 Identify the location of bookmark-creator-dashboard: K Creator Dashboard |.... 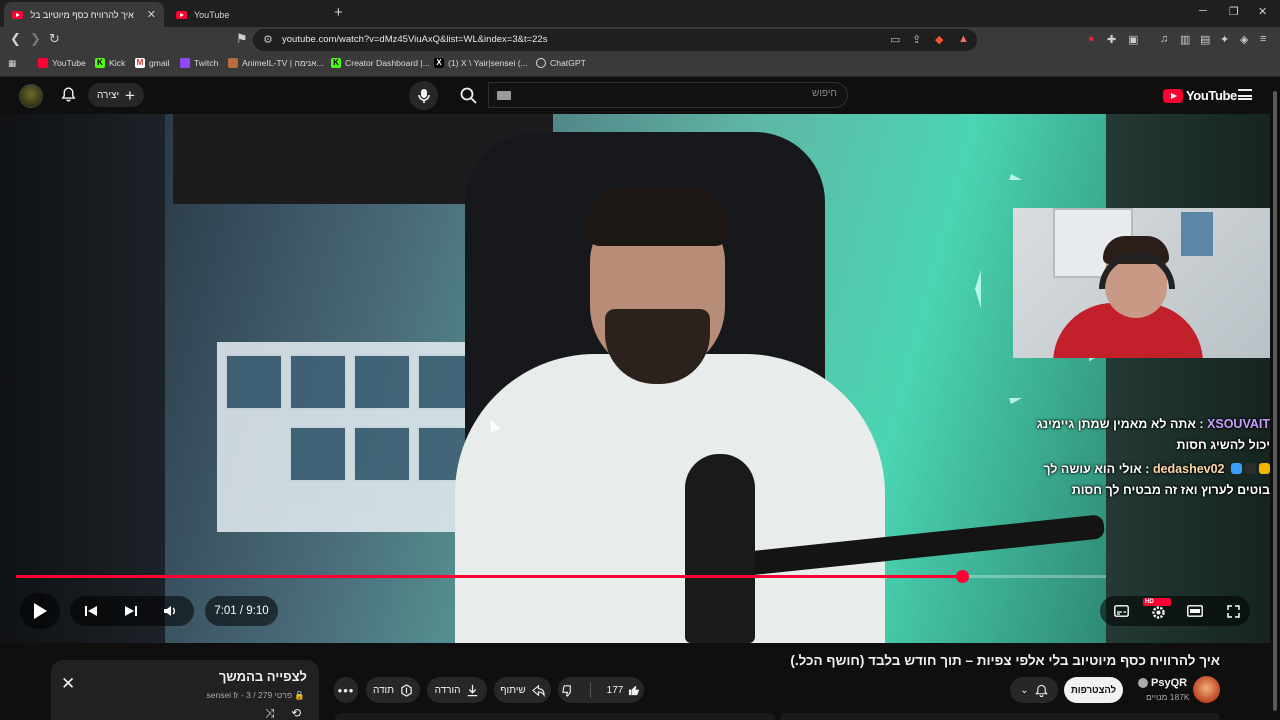
(380, 63).